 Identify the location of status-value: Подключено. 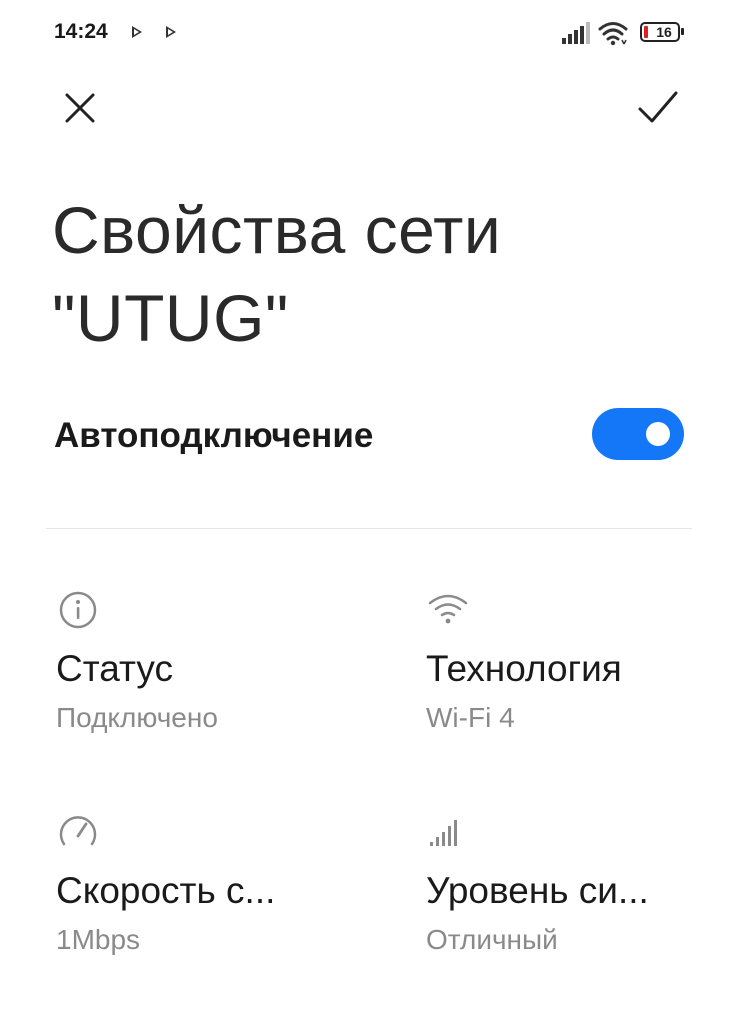
(137, 717).